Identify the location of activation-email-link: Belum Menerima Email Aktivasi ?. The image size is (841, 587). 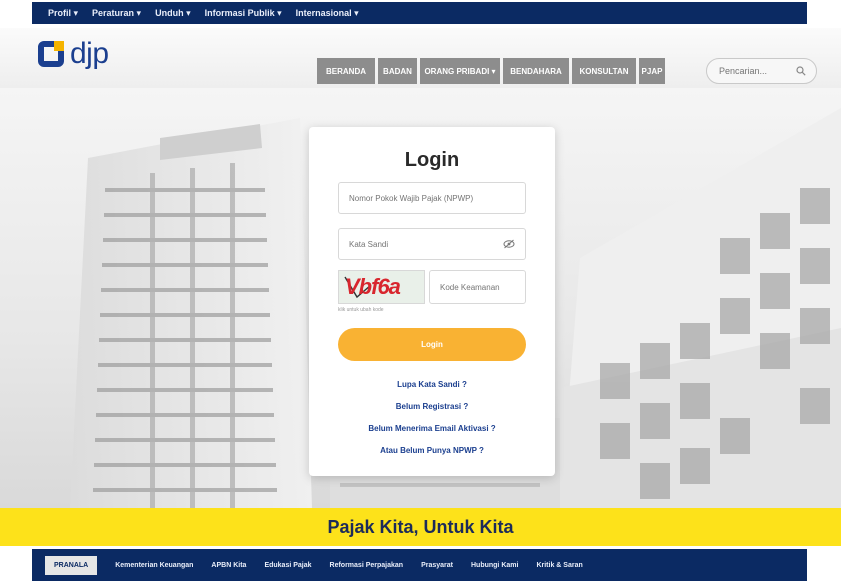
(432, 428).